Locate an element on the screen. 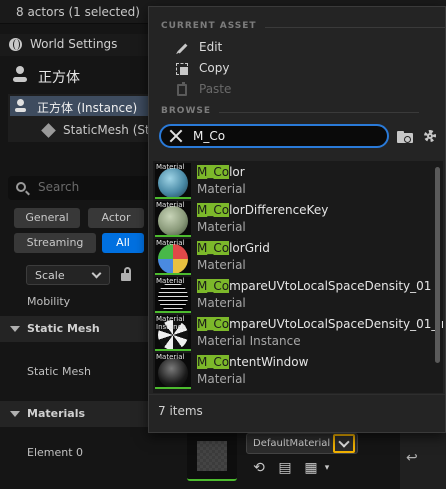 The width and height of the screenshot is (446, 489). component-label: StaticMesh (St is located at coordinates (106, 130).